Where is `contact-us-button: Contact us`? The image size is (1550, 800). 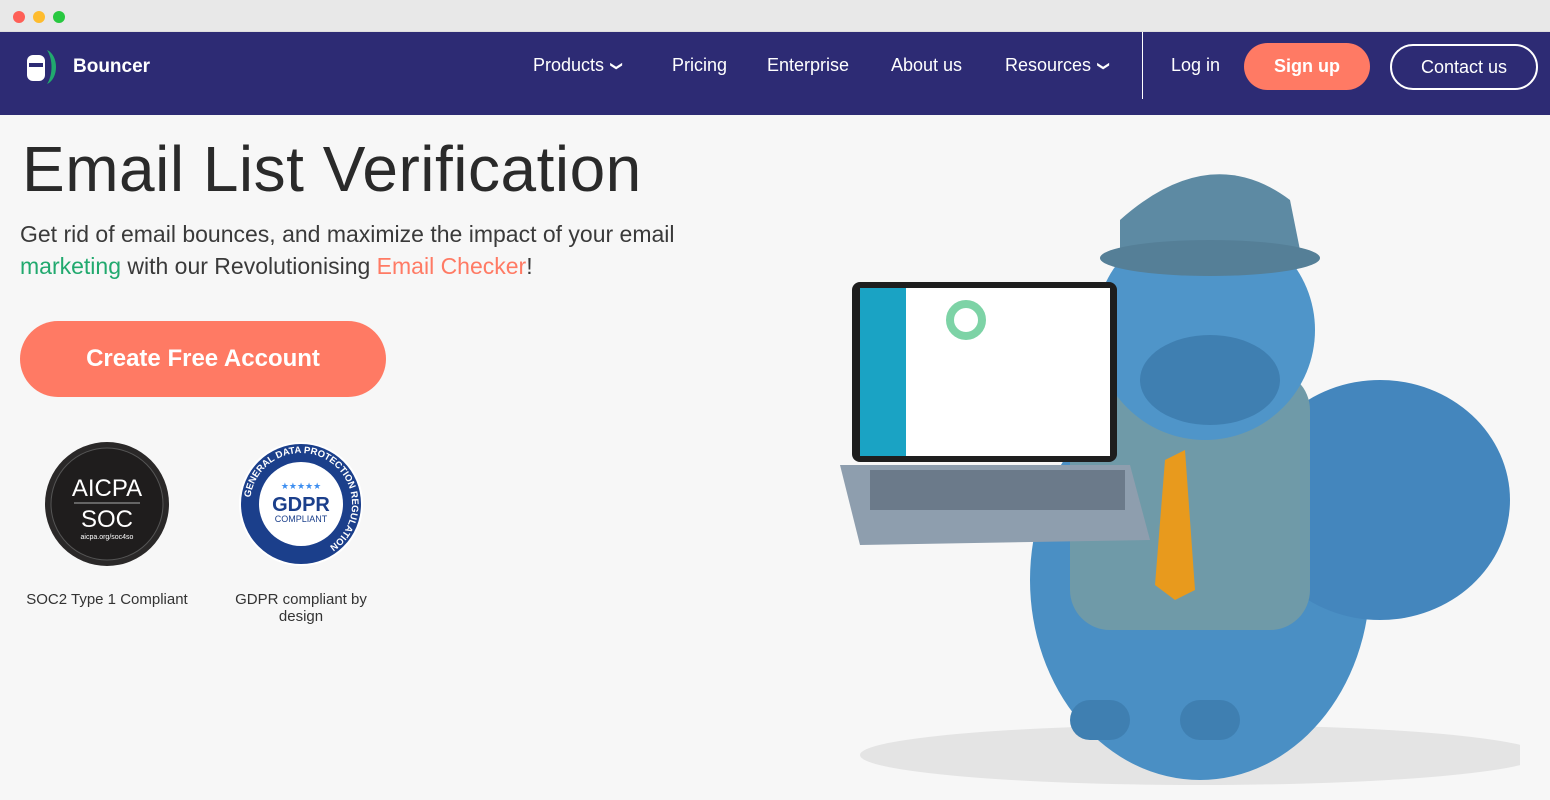
contact-us-button: Contact us is located at coordinates (1464, 67).